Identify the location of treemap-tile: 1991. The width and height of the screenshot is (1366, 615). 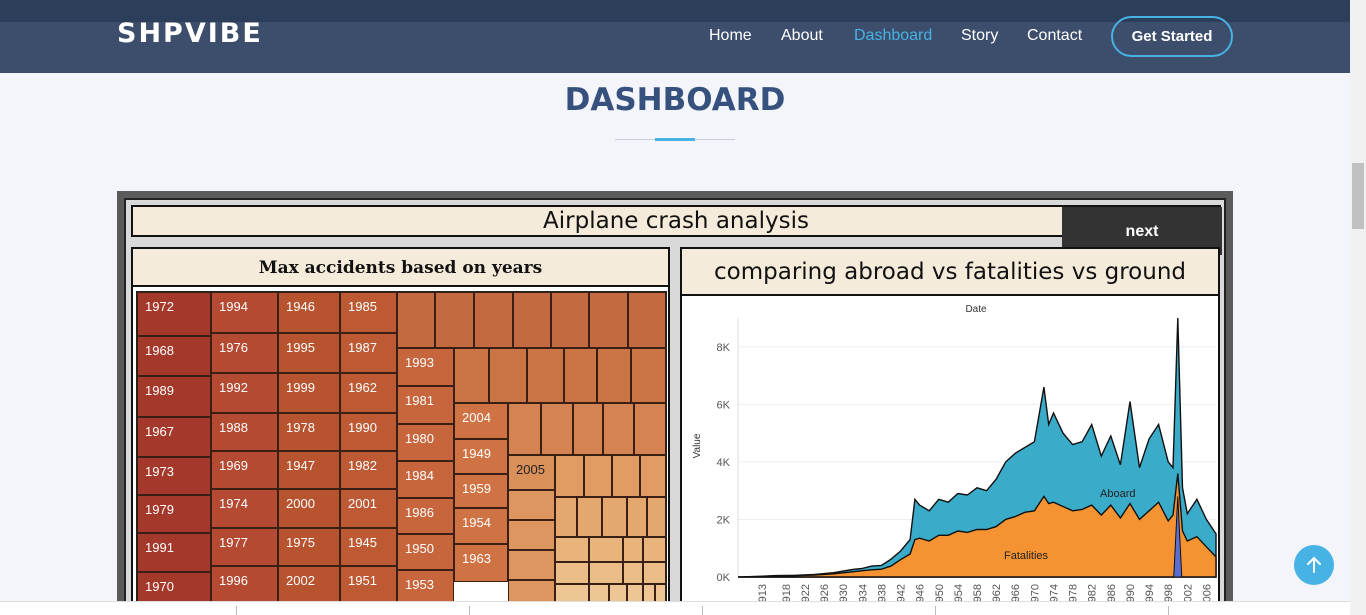
(174, 552).